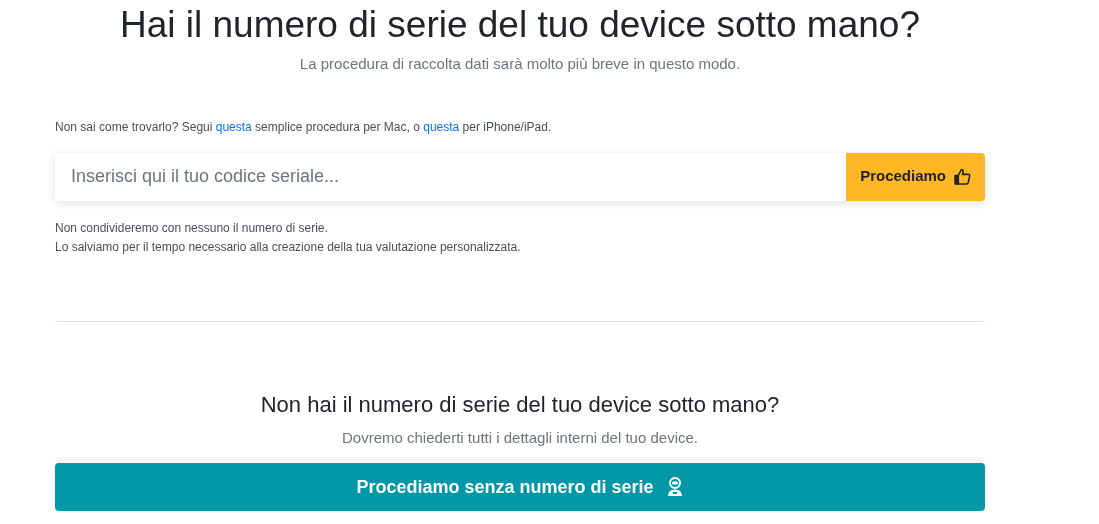 The width and height of the screenshot is (1099, 524). What do you see at coordinates (520, 487) in the screenshot?
I see `proceed-without-serial-button: Procediamo senza numero di serie` at bounding box center [520, 487].